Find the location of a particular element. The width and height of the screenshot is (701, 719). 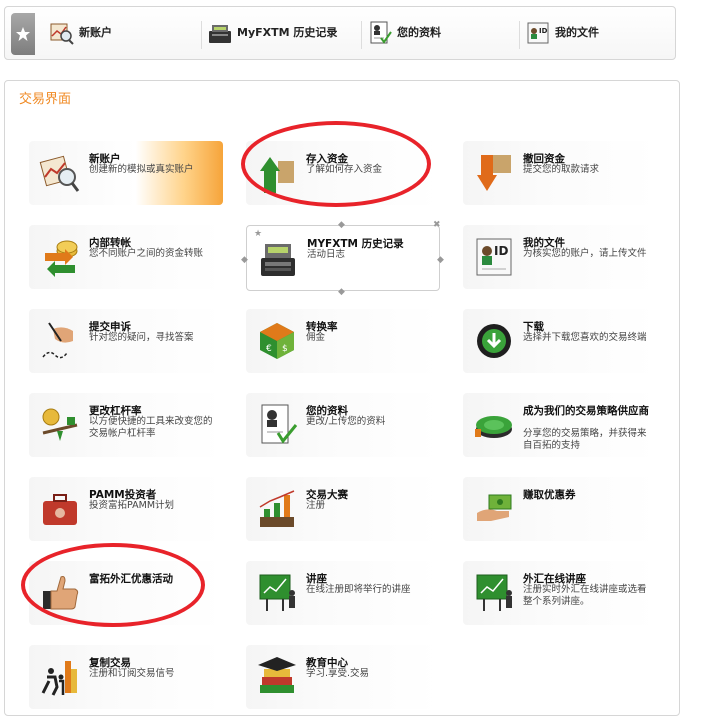

tile-conversion-rate: € $ 转换率 佣金 is located at coordinates (343, 341).